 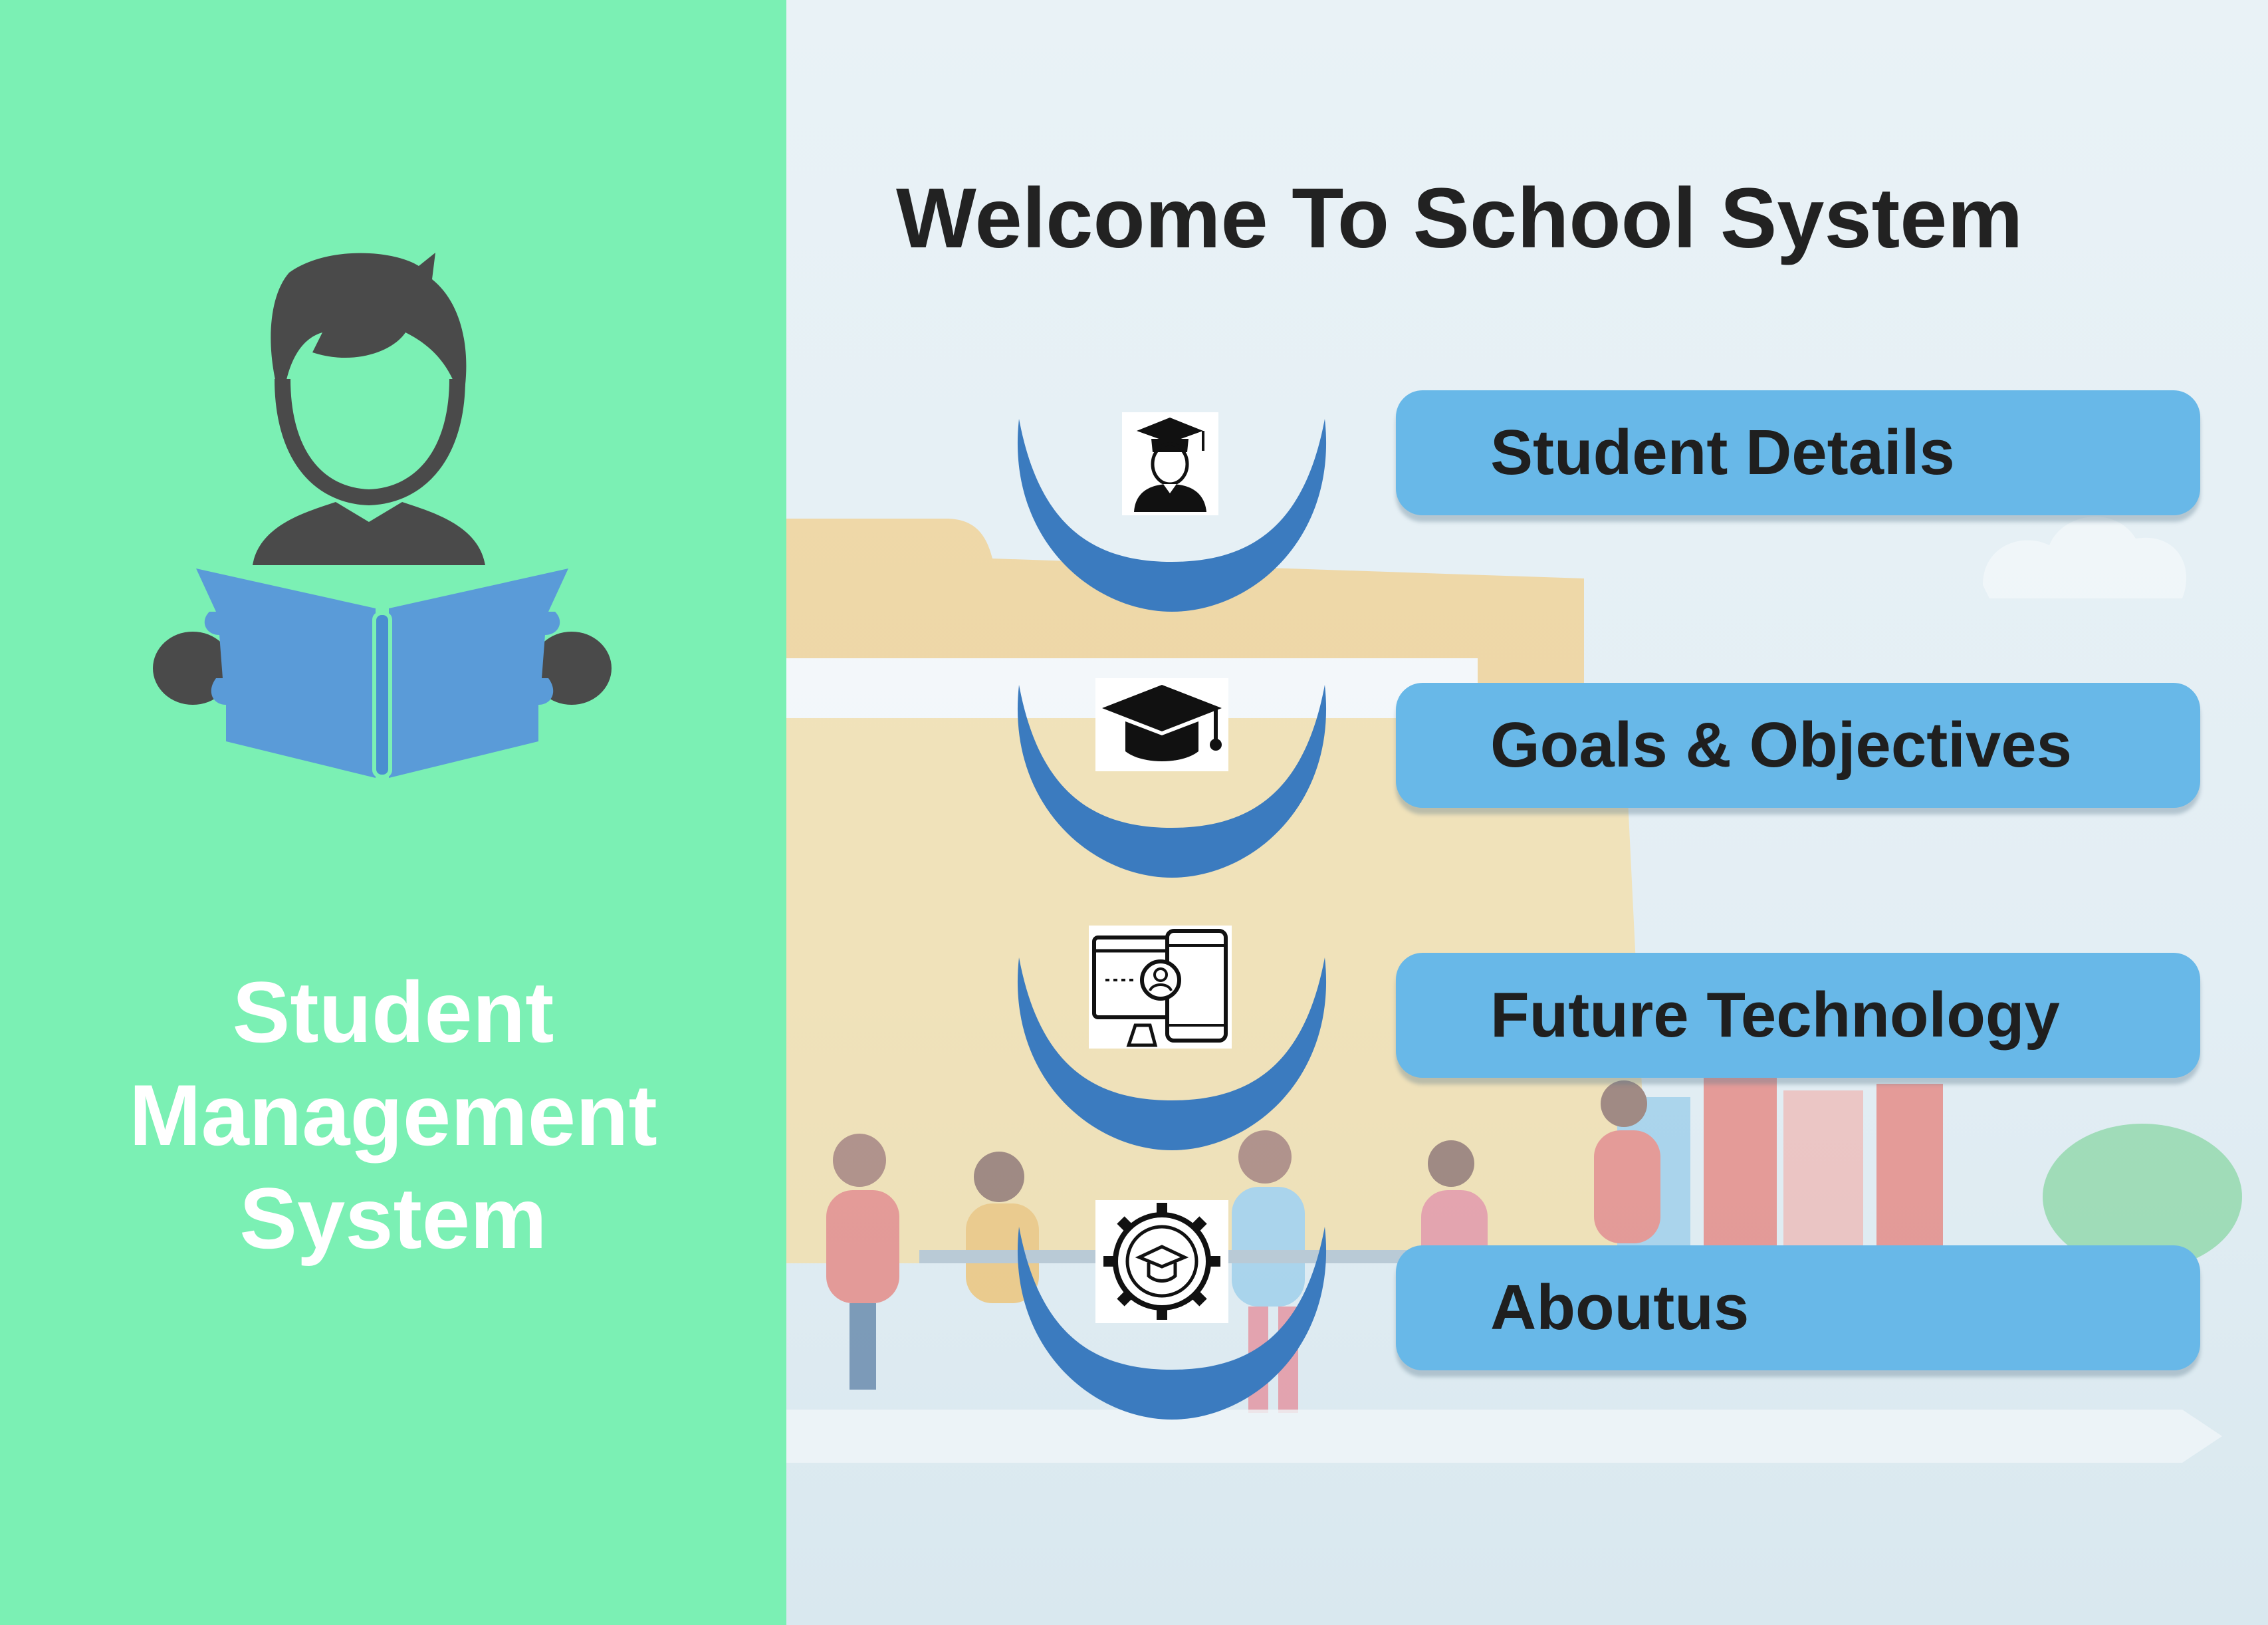 I want to click on gear-graduation-cap-icon, so click(x=1161, y=1261).